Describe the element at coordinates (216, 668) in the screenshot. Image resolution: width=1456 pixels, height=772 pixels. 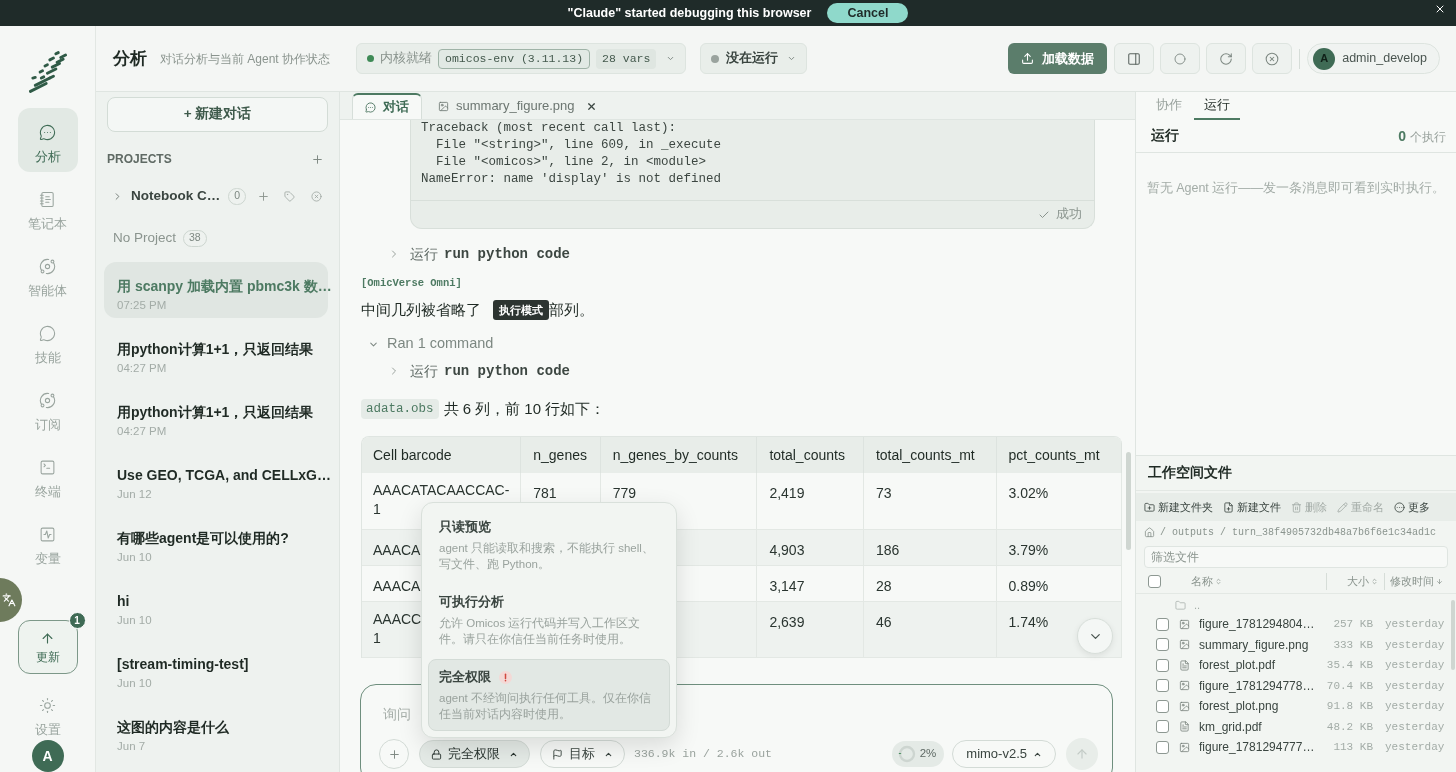
I see `conversation-item: [stream-timing-test] Jun 10` at that location.